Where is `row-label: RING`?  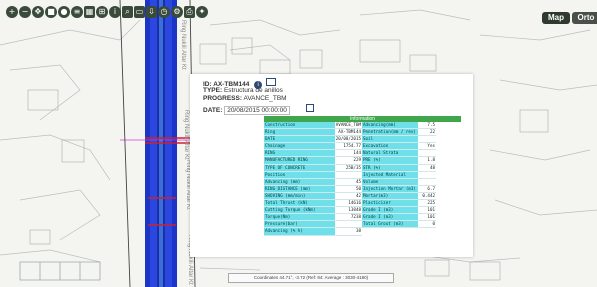 row-label: RING is located at coordinates (299, 153).